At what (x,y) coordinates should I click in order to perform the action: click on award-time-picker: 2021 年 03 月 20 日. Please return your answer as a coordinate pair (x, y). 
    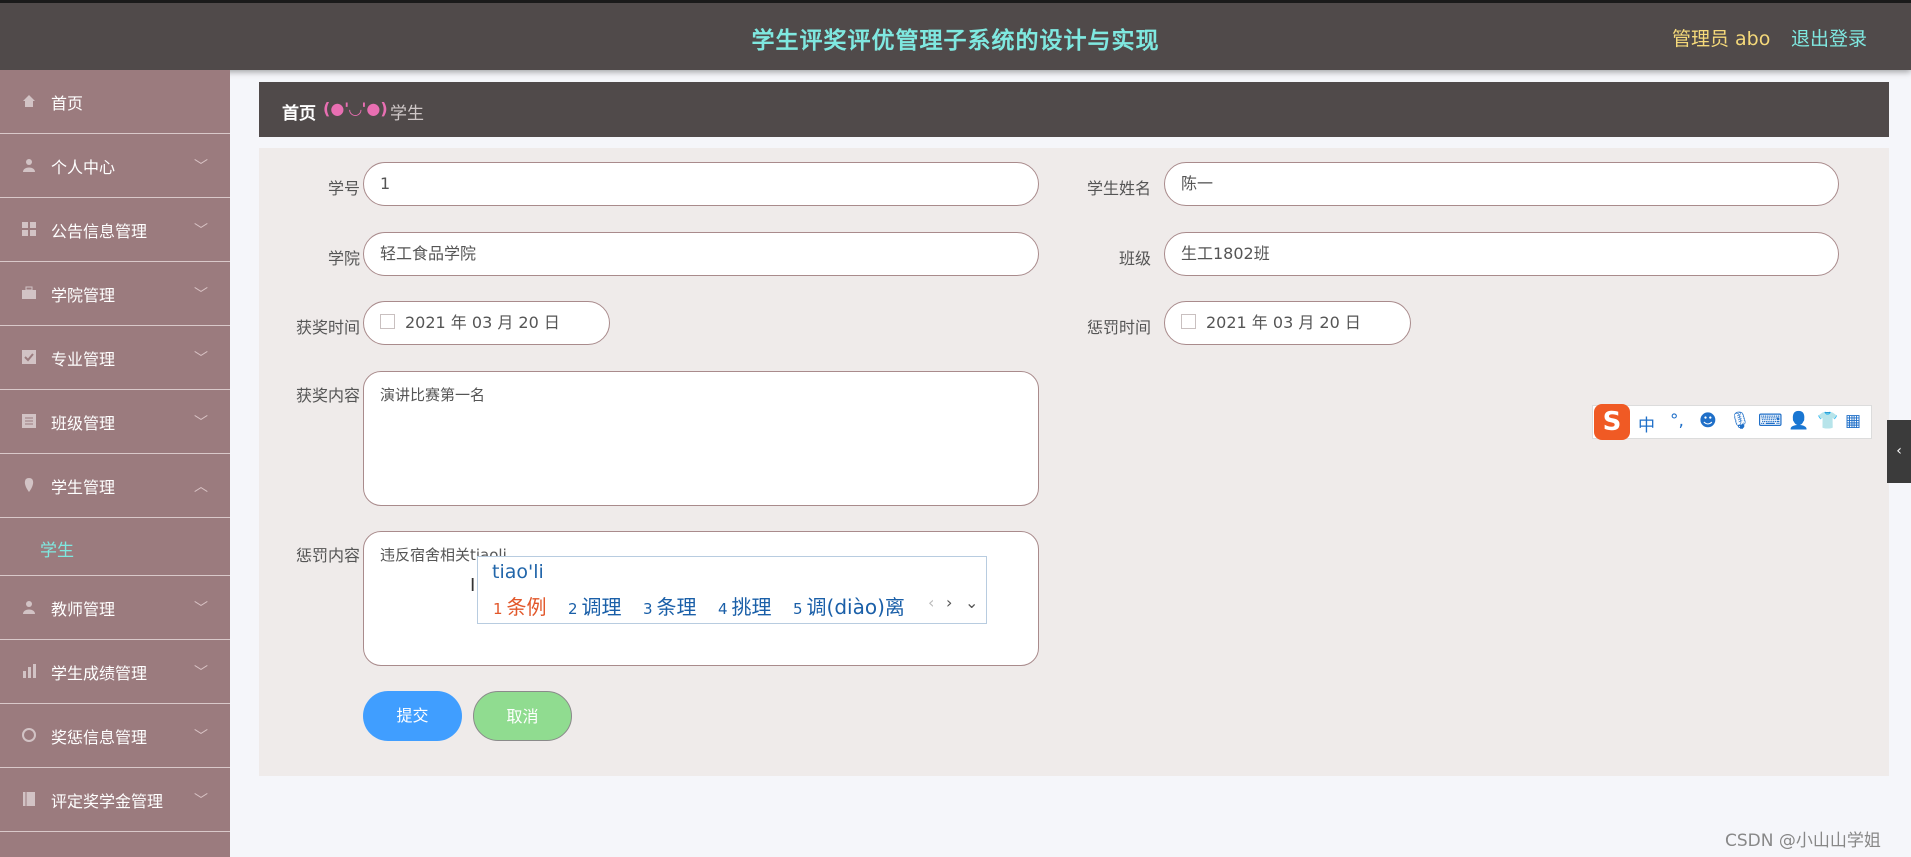
    Looking at the image, I should click on (486, 323).